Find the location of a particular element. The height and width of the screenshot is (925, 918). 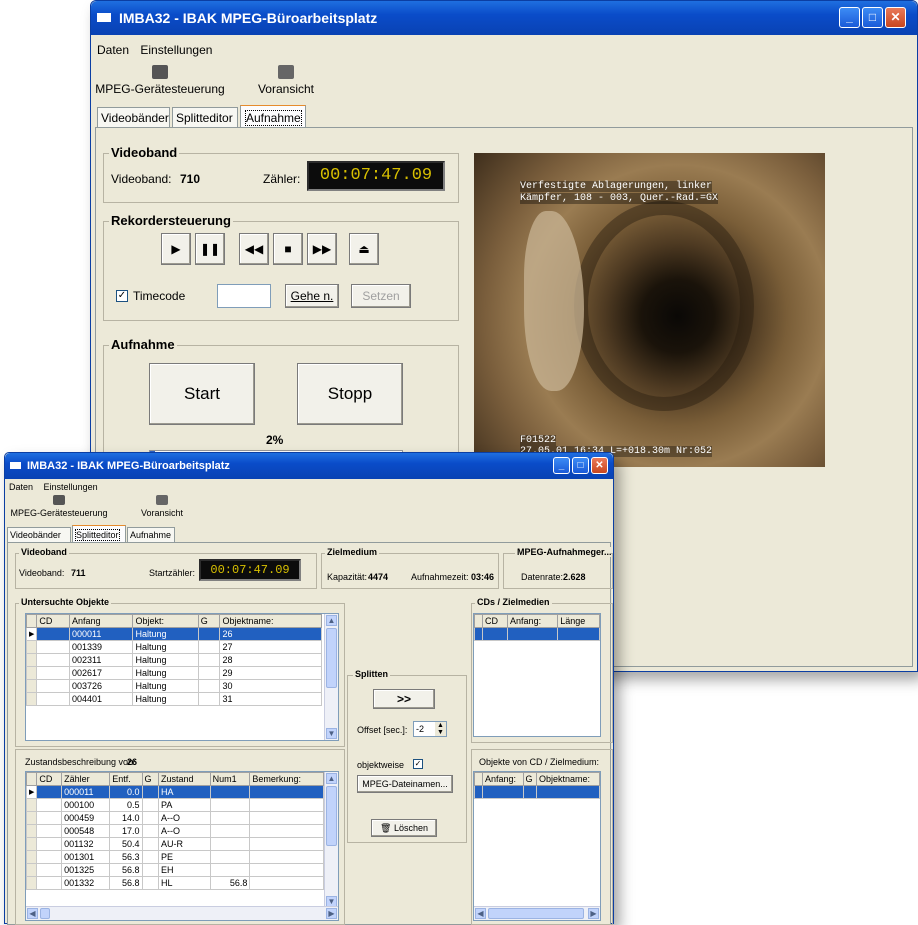

start-button: Start is located at coordinates (202, 394).